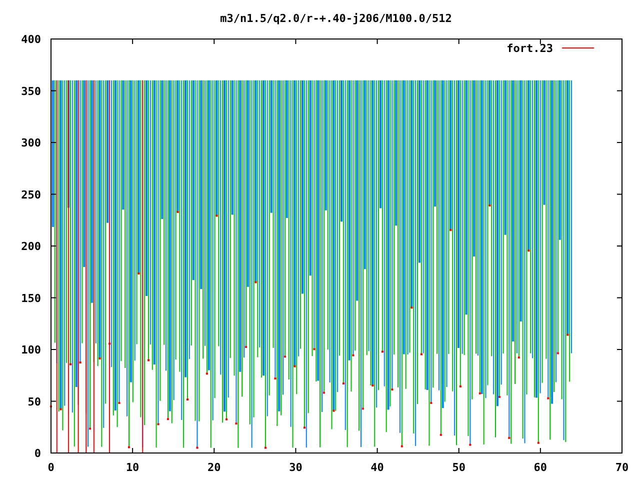 The width and height of the screenshot is (640, 480). Describe the element at coordinates (31, 350) in the screenshot. I see `y-tick-label: 100` at that location.